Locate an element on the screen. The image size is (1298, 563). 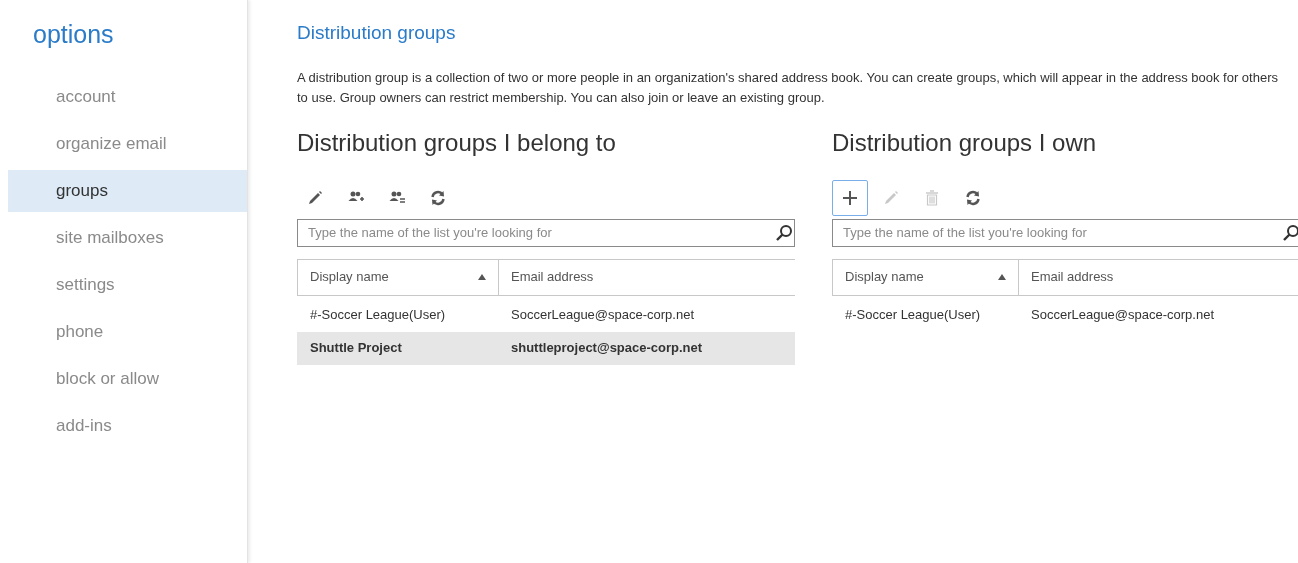
table-row: Shuttle Project shuttleproject@space-corp.net is located at coordinates (546, 348).